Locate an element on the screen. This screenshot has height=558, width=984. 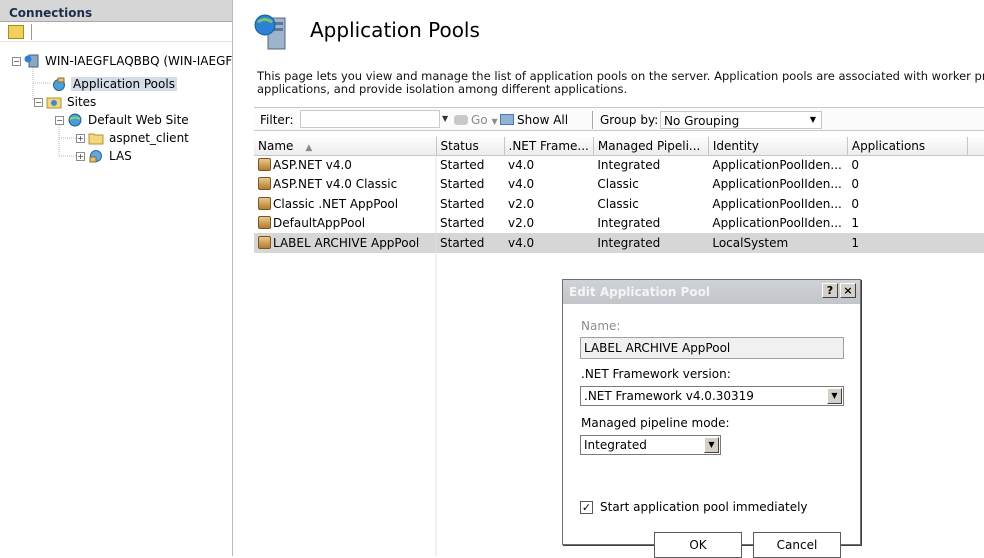
pipeline-select: Integrated ▼ is located at coordinates (650, 445).